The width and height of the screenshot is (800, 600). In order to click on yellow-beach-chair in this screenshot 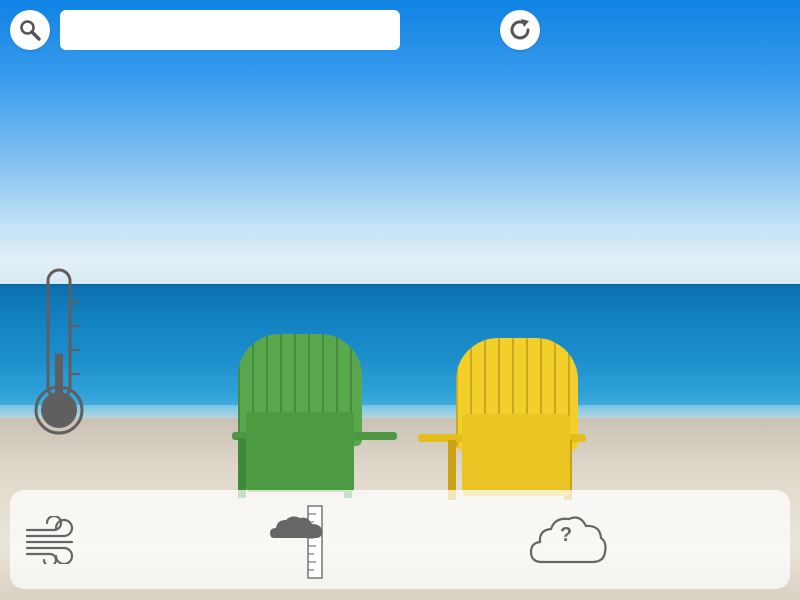, I will do `click(503, 419)`.